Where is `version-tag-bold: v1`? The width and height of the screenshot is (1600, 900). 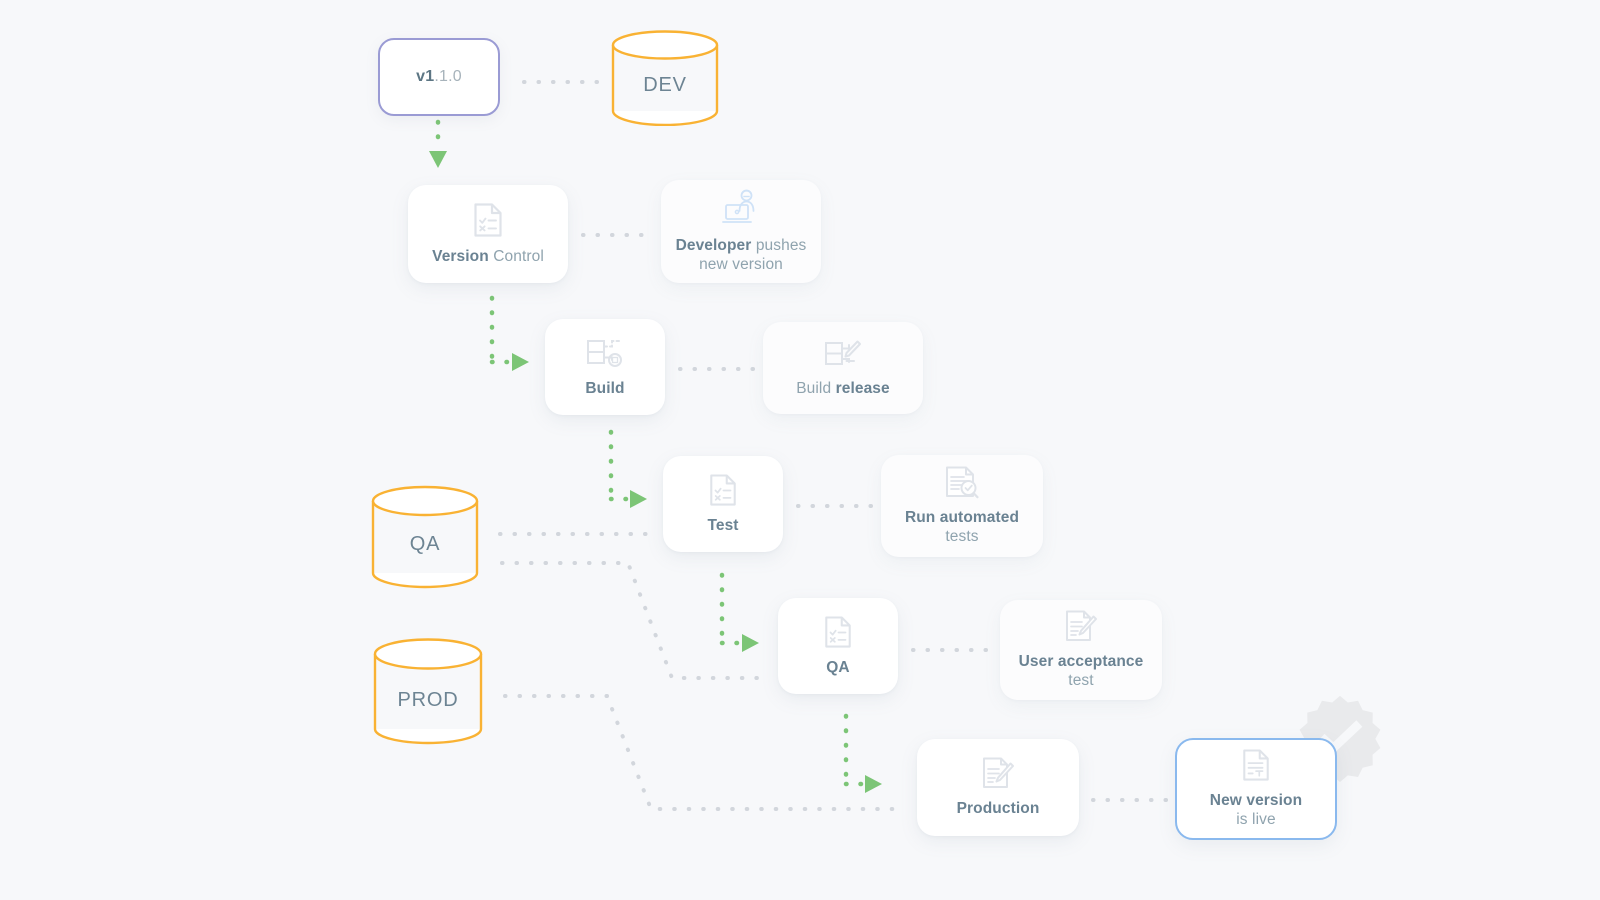 version-tag-bold: v1 is located at coordinates (425, 76).